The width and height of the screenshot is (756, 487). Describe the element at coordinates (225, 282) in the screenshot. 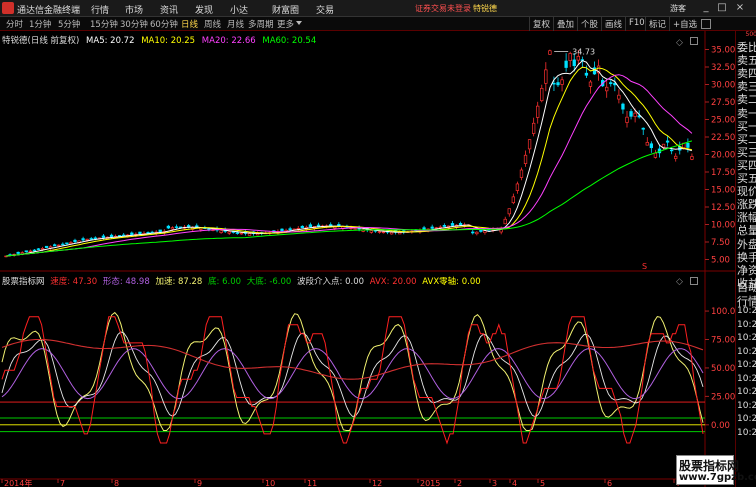

I see `indicator-di: 底: 6.00` at that location.